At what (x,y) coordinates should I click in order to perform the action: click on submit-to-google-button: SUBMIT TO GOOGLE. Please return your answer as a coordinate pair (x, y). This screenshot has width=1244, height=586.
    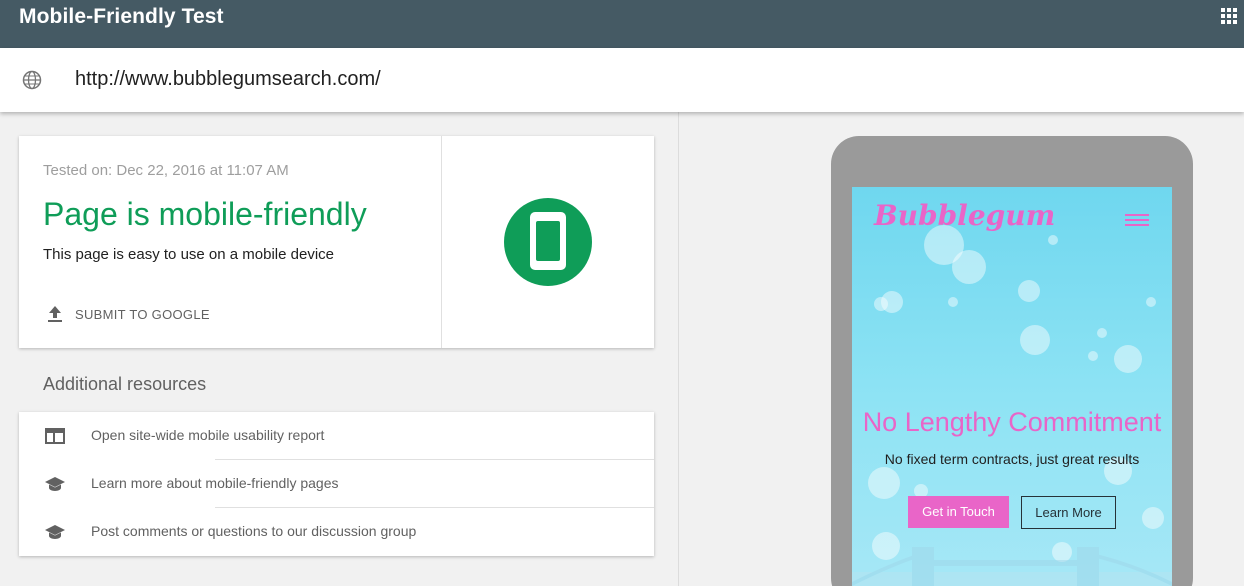
    Looking at the image, I should click on (126, 314).